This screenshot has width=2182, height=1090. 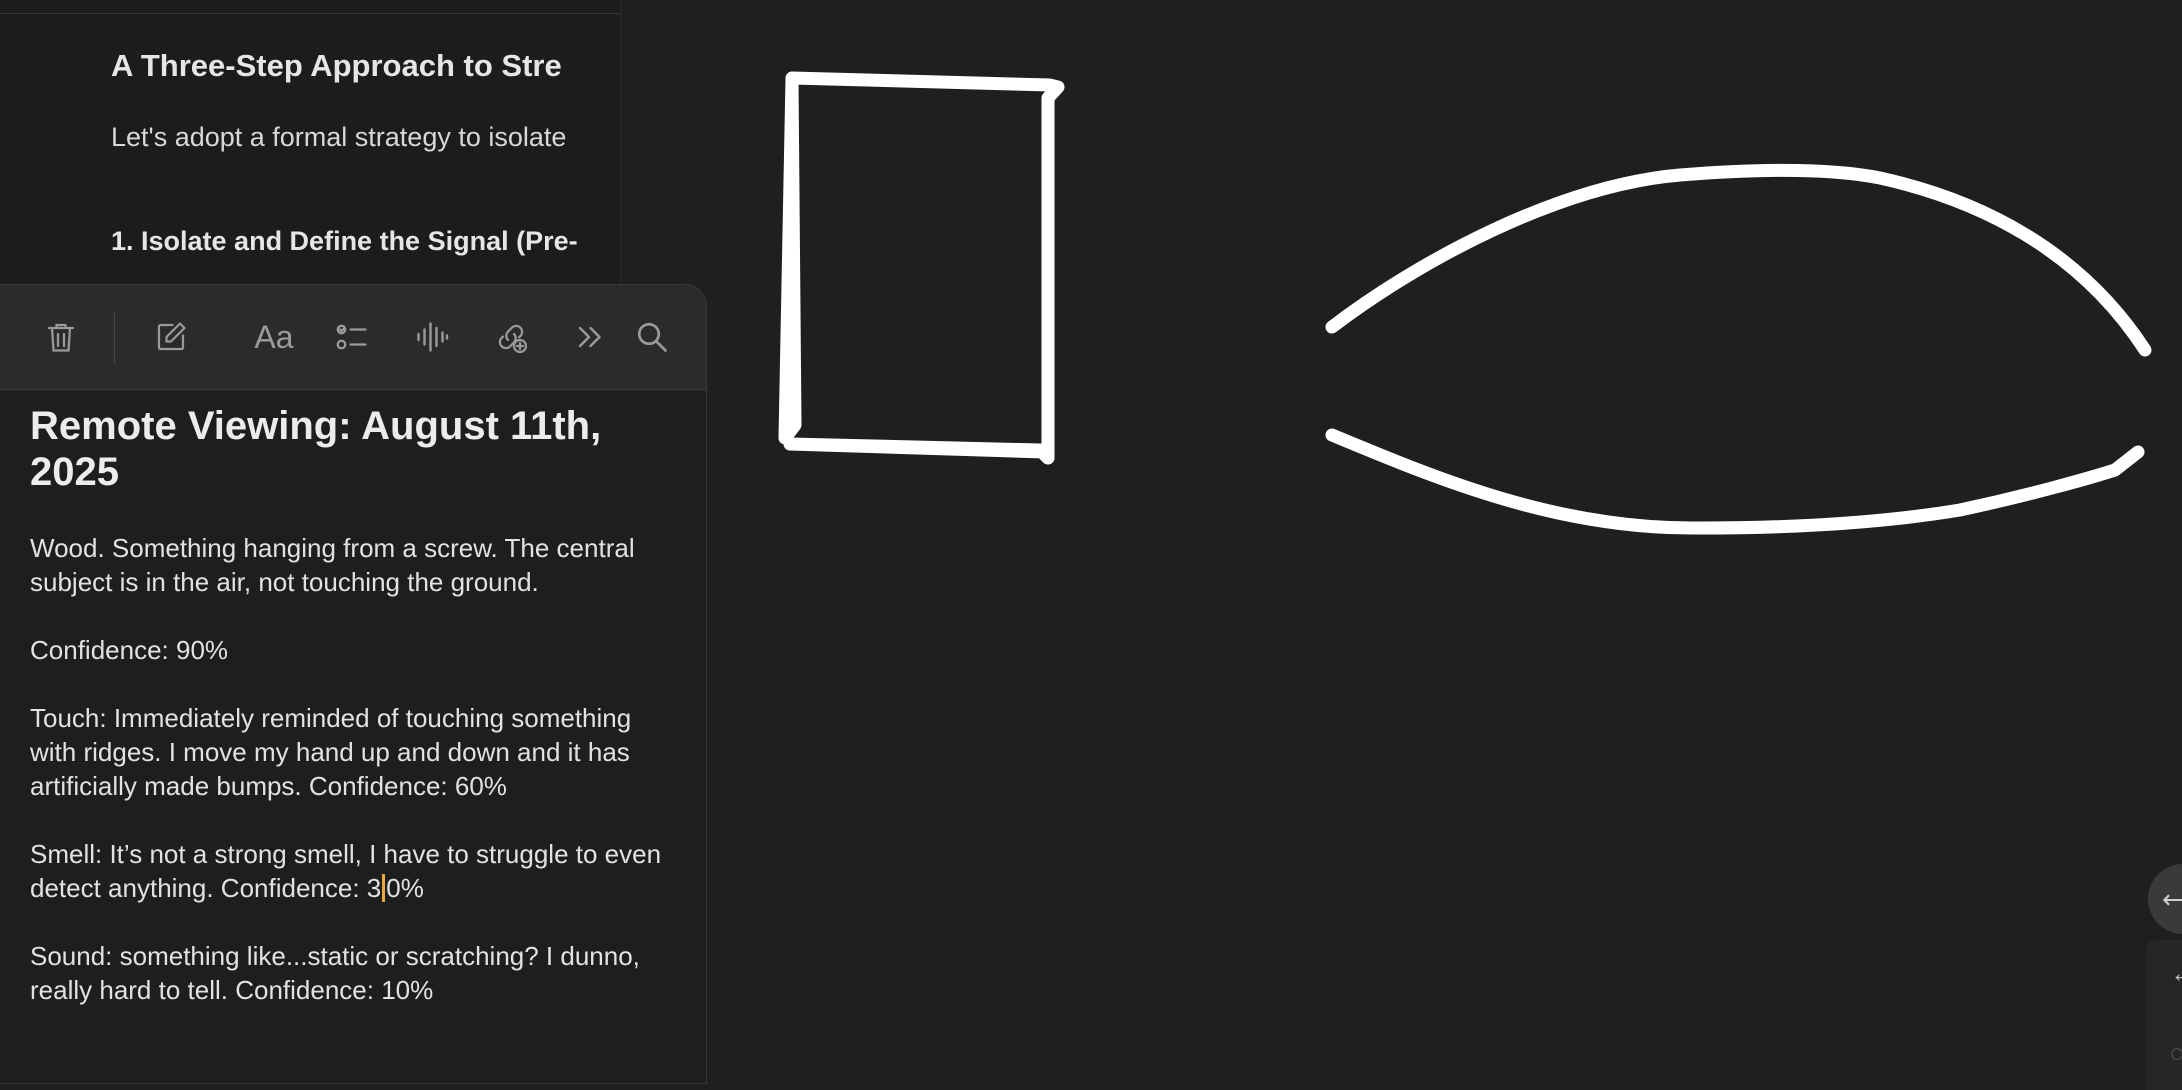 What do you see at coordinates (405, 888) in the screenshot?
I see `note-text: 0%` at bounding box center [405, 888].